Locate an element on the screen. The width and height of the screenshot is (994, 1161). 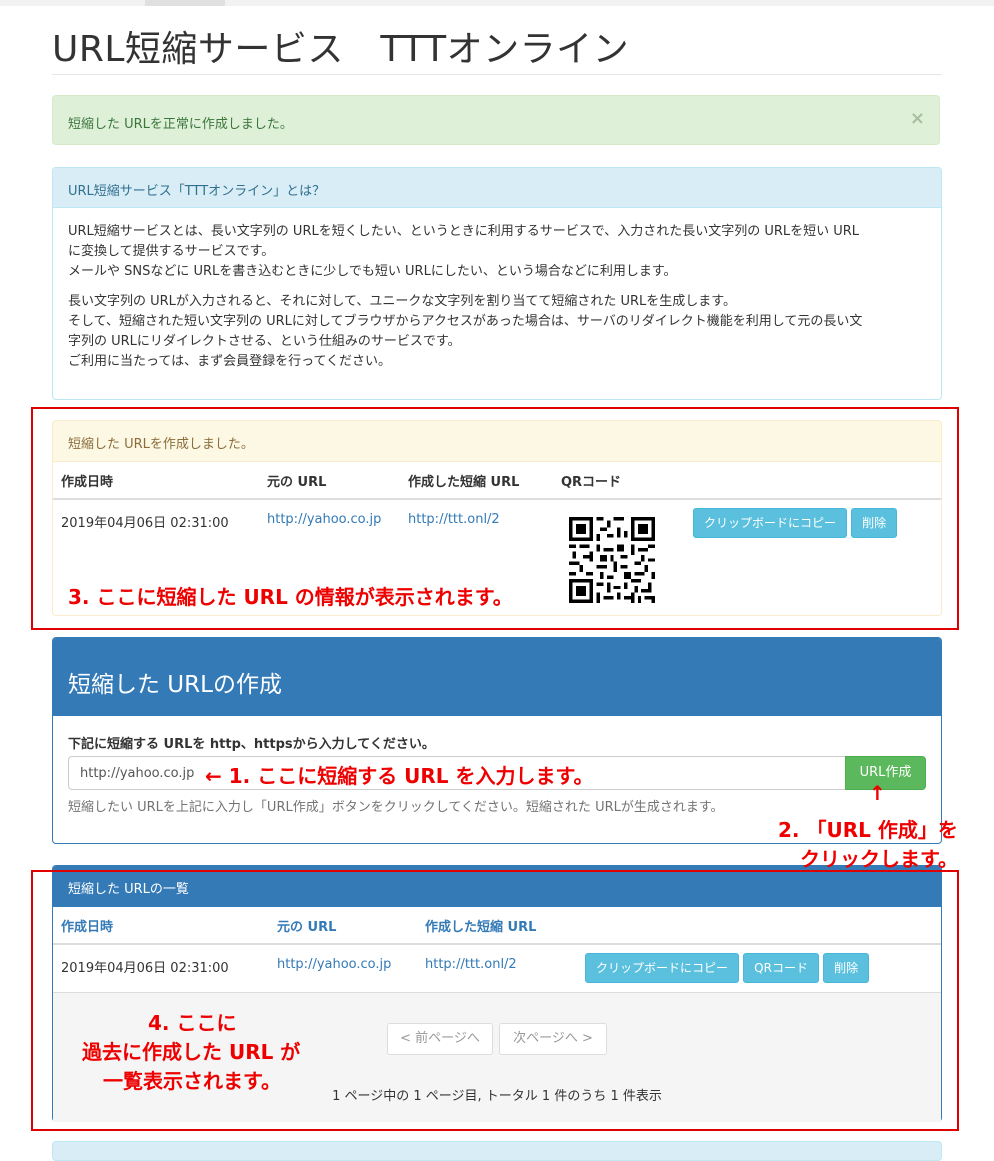
column-header-sortable: 作成した短縮 URL is located at coordinates (497, 926).